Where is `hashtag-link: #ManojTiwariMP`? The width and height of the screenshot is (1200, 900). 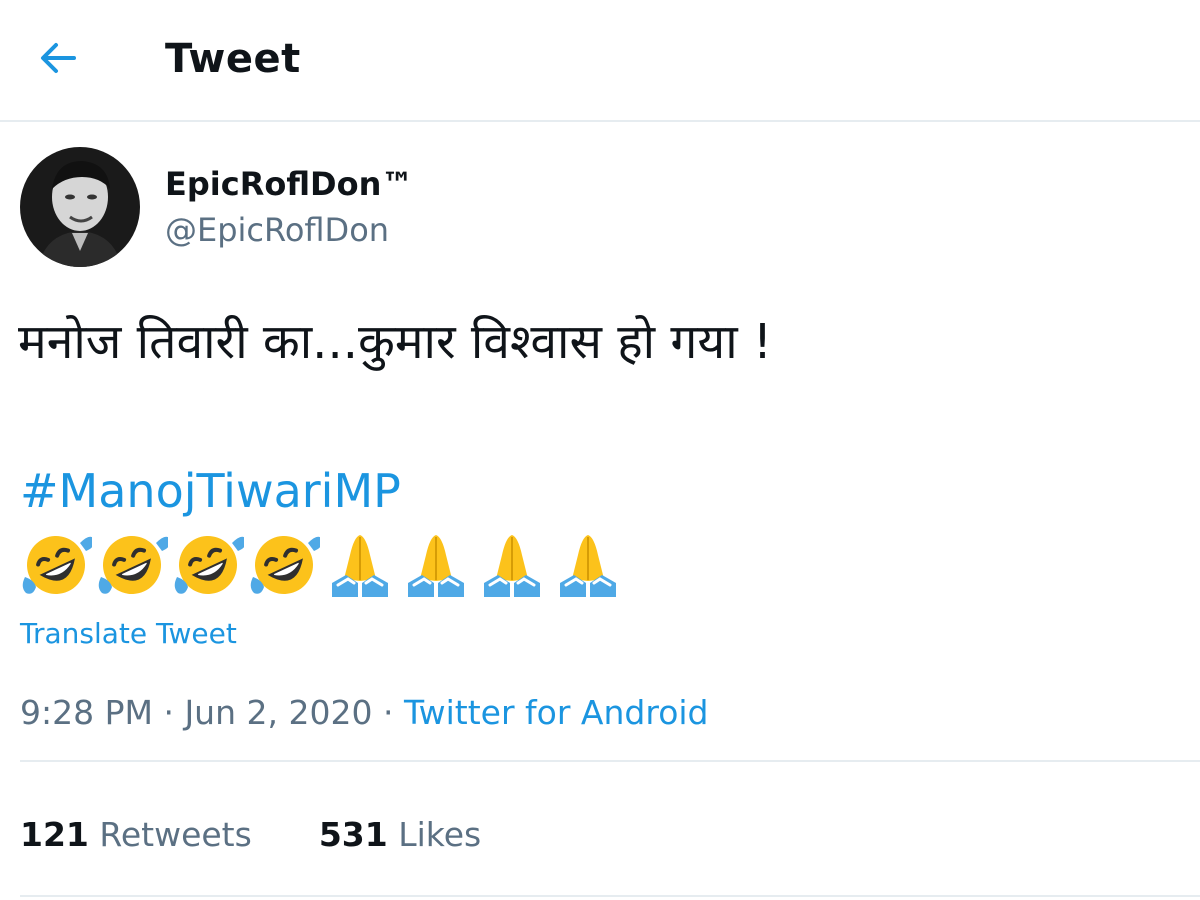 hashtag-link: #ManojTiwariMP is located at coordinates (210, 491).